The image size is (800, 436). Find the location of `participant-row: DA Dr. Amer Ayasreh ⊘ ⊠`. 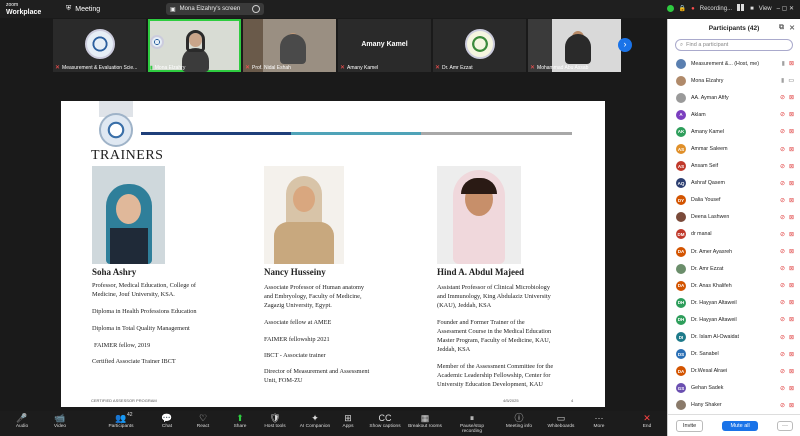

participant-row: DA Dr. Amer Ayasreh ⊘ ⊠ is located at coordinates (734, 251).